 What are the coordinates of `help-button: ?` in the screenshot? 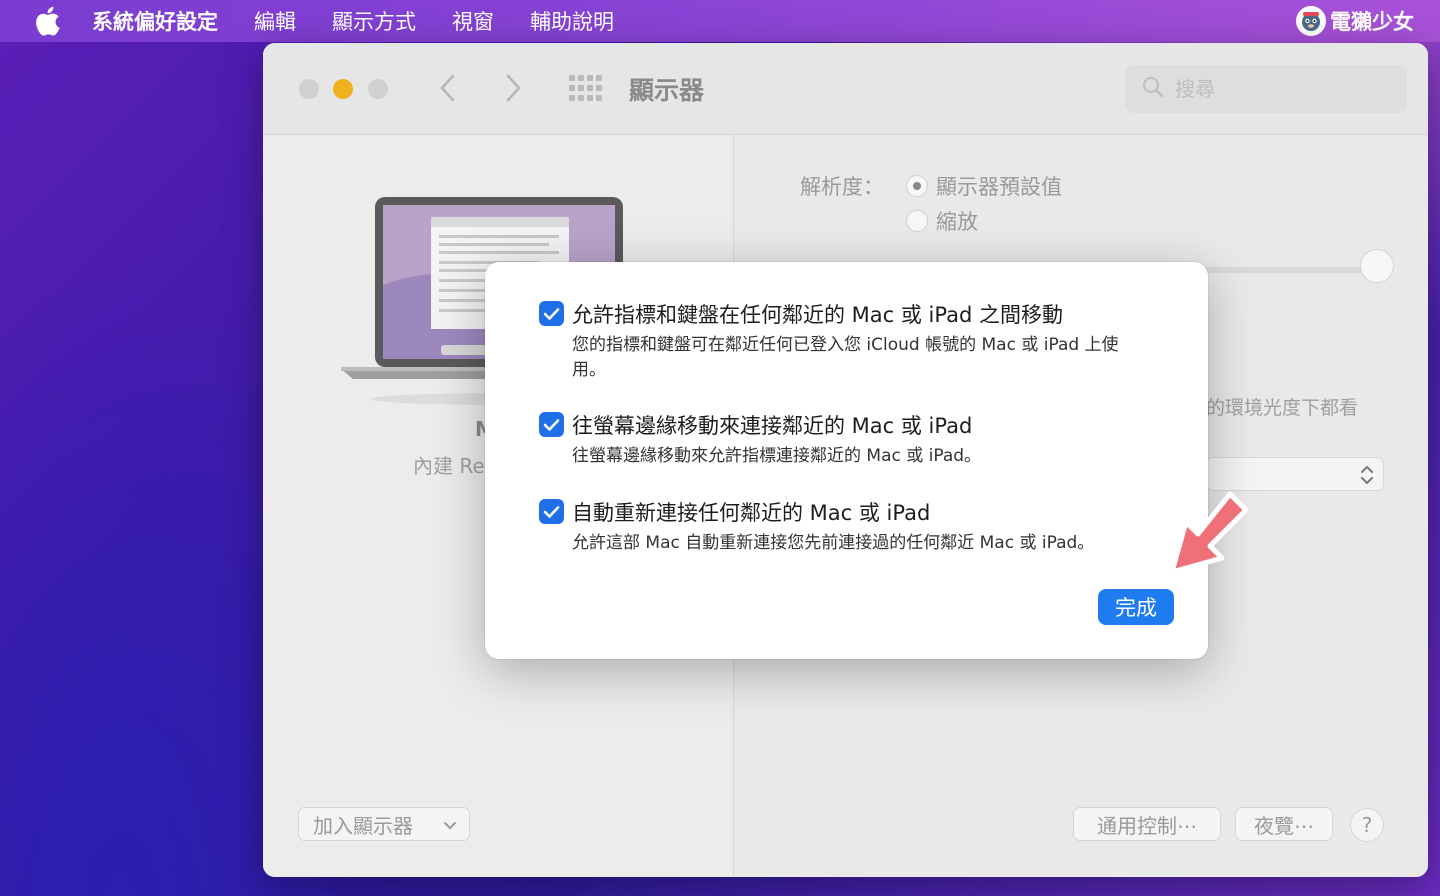 It's located at (1367, 825).